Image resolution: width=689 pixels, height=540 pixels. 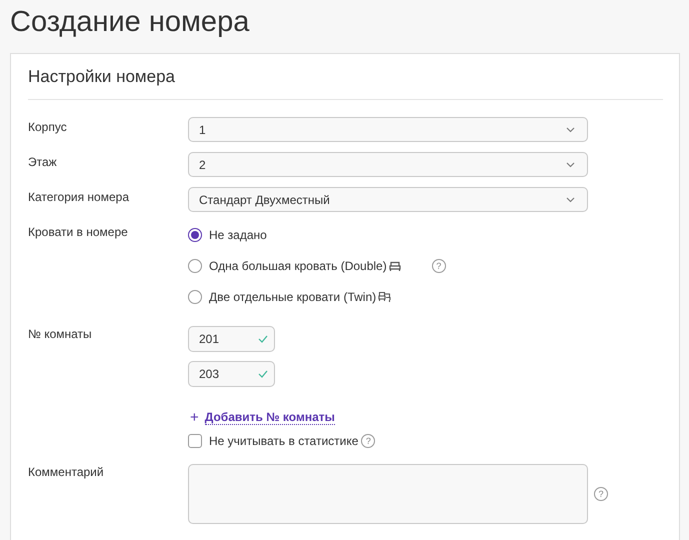 I want to click on dropdown: Стандарт Двухместный, so click(x=388, y=199).